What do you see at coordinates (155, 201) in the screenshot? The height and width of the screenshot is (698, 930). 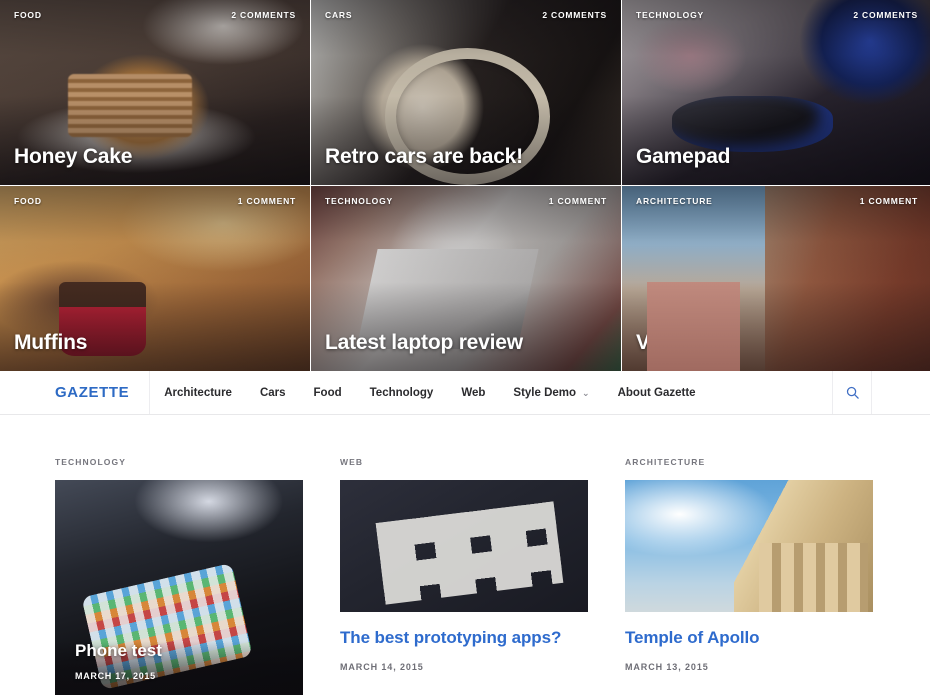 I see `featured-tile-meta: FOOD 1 COMMENT` at bounding box center [155, 201].